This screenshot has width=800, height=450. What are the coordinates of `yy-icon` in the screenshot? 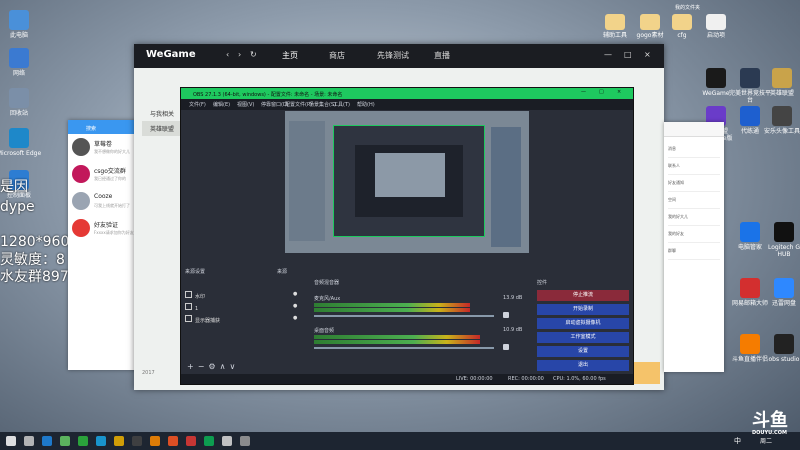 It's located at (119, 441).